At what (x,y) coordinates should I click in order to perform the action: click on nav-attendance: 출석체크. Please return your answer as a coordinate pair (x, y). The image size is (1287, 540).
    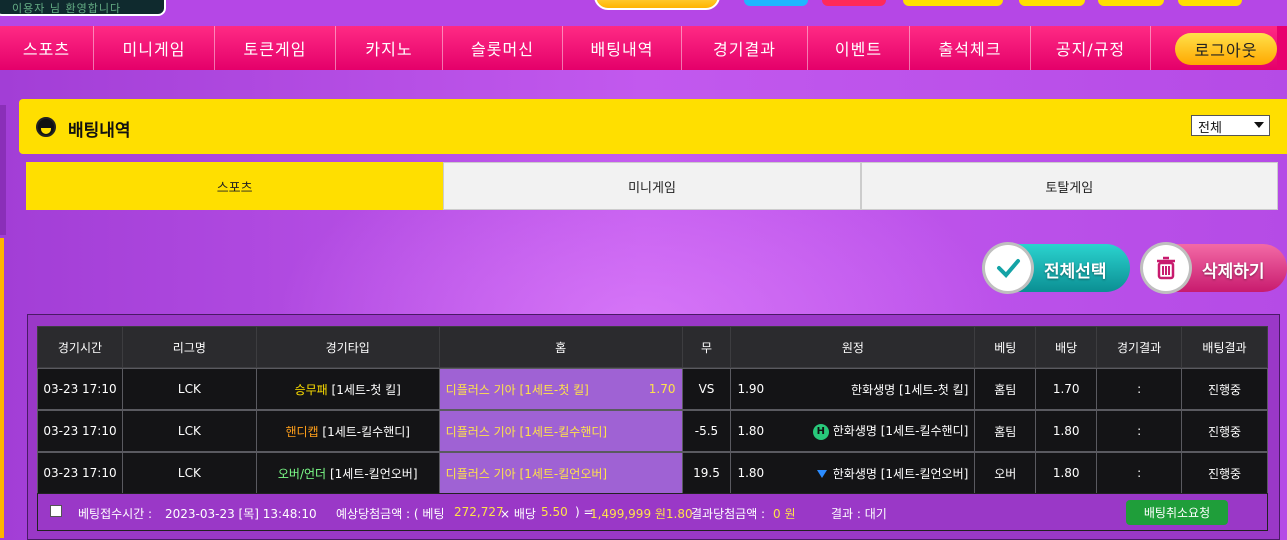
    Looking at the image, I should click on (970, 48).